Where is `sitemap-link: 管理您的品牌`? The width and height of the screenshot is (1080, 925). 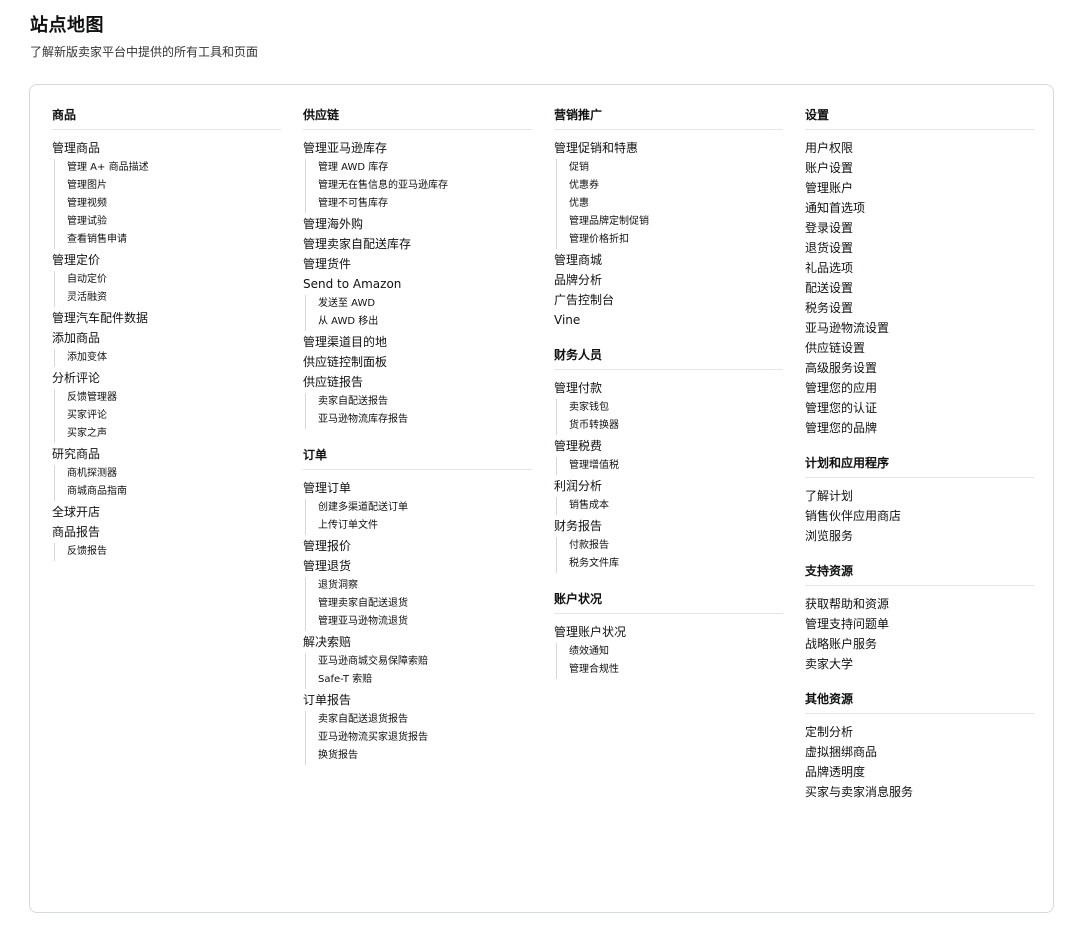
sitemap-link: 管理您的品牌 is located at coordinates (919, 428).